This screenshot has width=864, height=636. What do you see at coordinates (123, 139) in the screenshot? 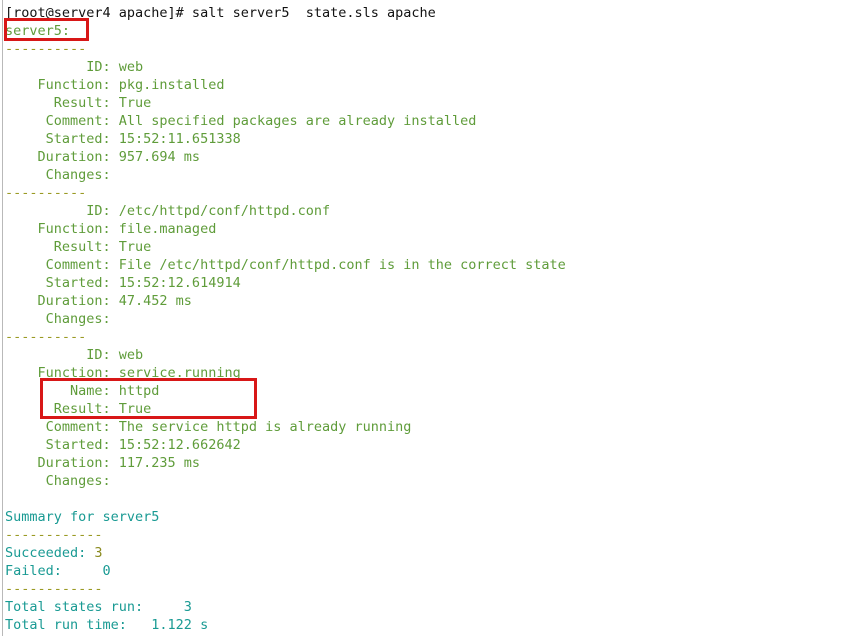
I see `block-1-started: Started: 15:52:11.651338` at bounding box center [123, 139].